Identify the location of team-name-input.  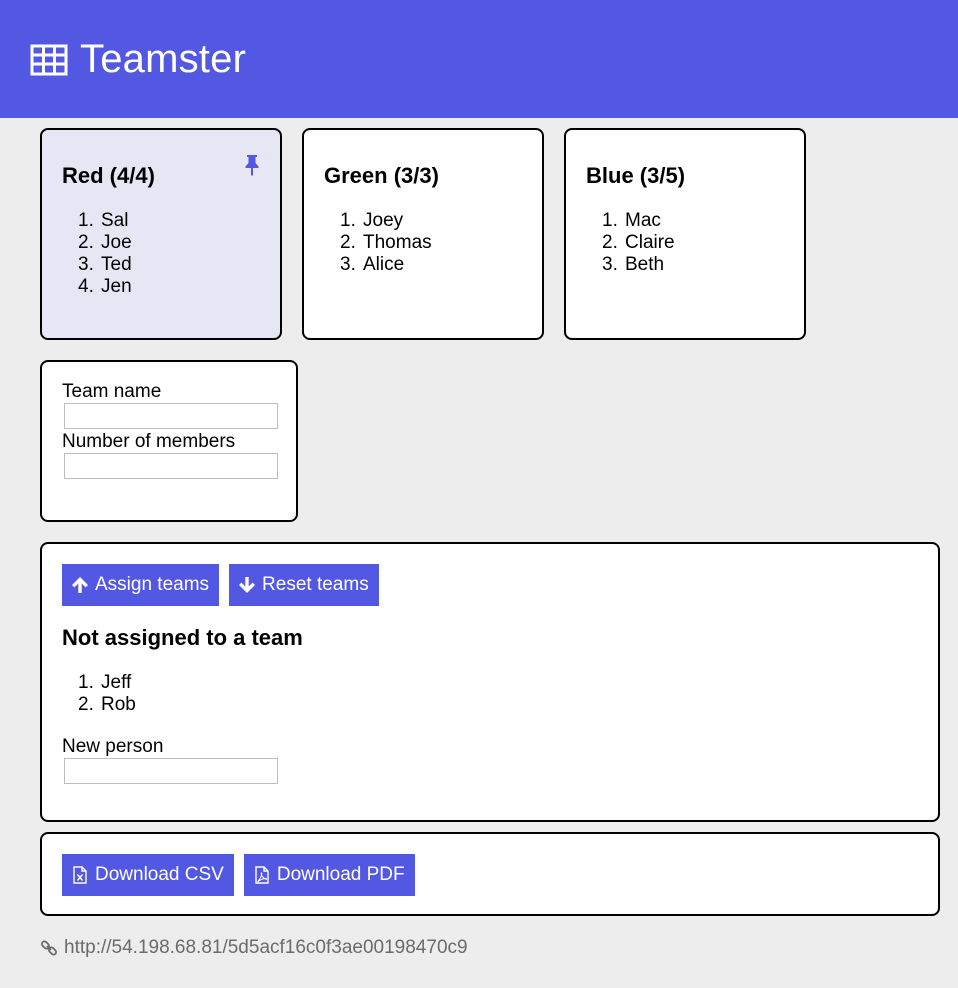
(171, 416).